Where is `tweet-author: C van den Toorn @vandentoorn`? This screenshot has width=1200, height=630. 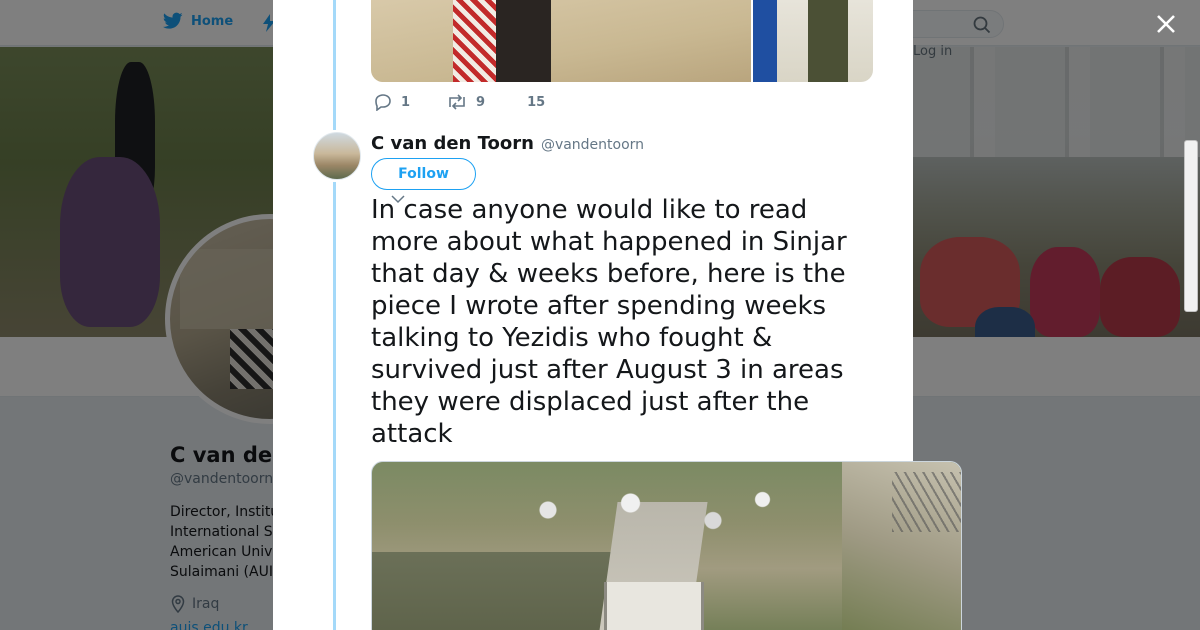
tweet-author: C van den Toorn @vandentoorn is located at coordinates (507, 143).